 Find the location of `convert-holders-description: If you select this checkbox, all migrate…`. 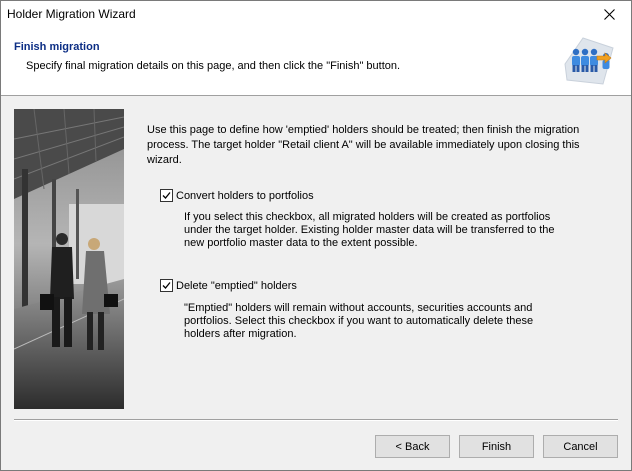

convert-holders-description: If you select this checkbox, all migrate… is located at coordinates (394, 230).